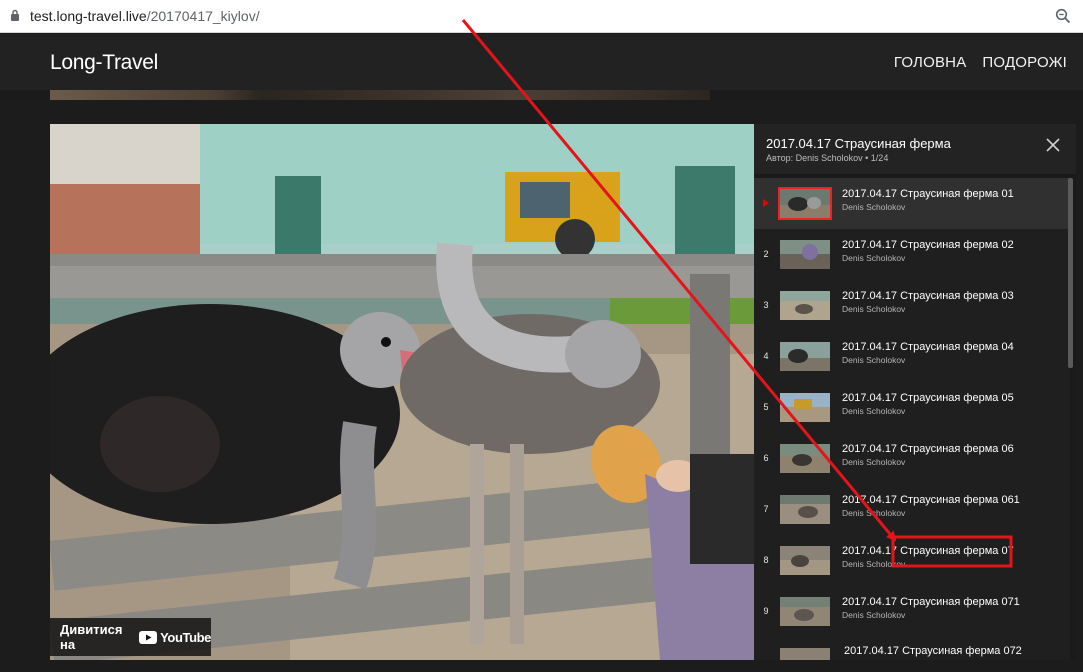 This screenshot has width=1083, height=672. I want to click on playlist-title: 2017.04.17 Страусиная ферма, so click(858, 143).